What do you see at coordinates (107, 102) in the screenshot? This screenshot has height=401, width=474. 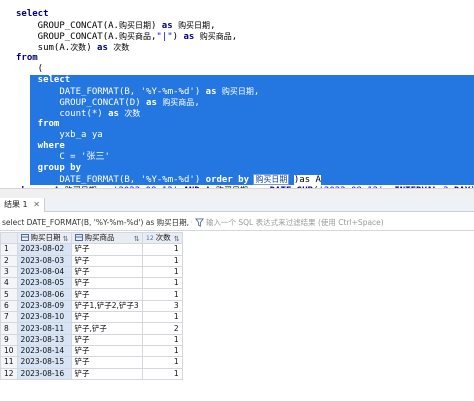 I see `sql-line: GROUP_CONCAT(D) as 购买商品,` at bounding box center [107, 102].